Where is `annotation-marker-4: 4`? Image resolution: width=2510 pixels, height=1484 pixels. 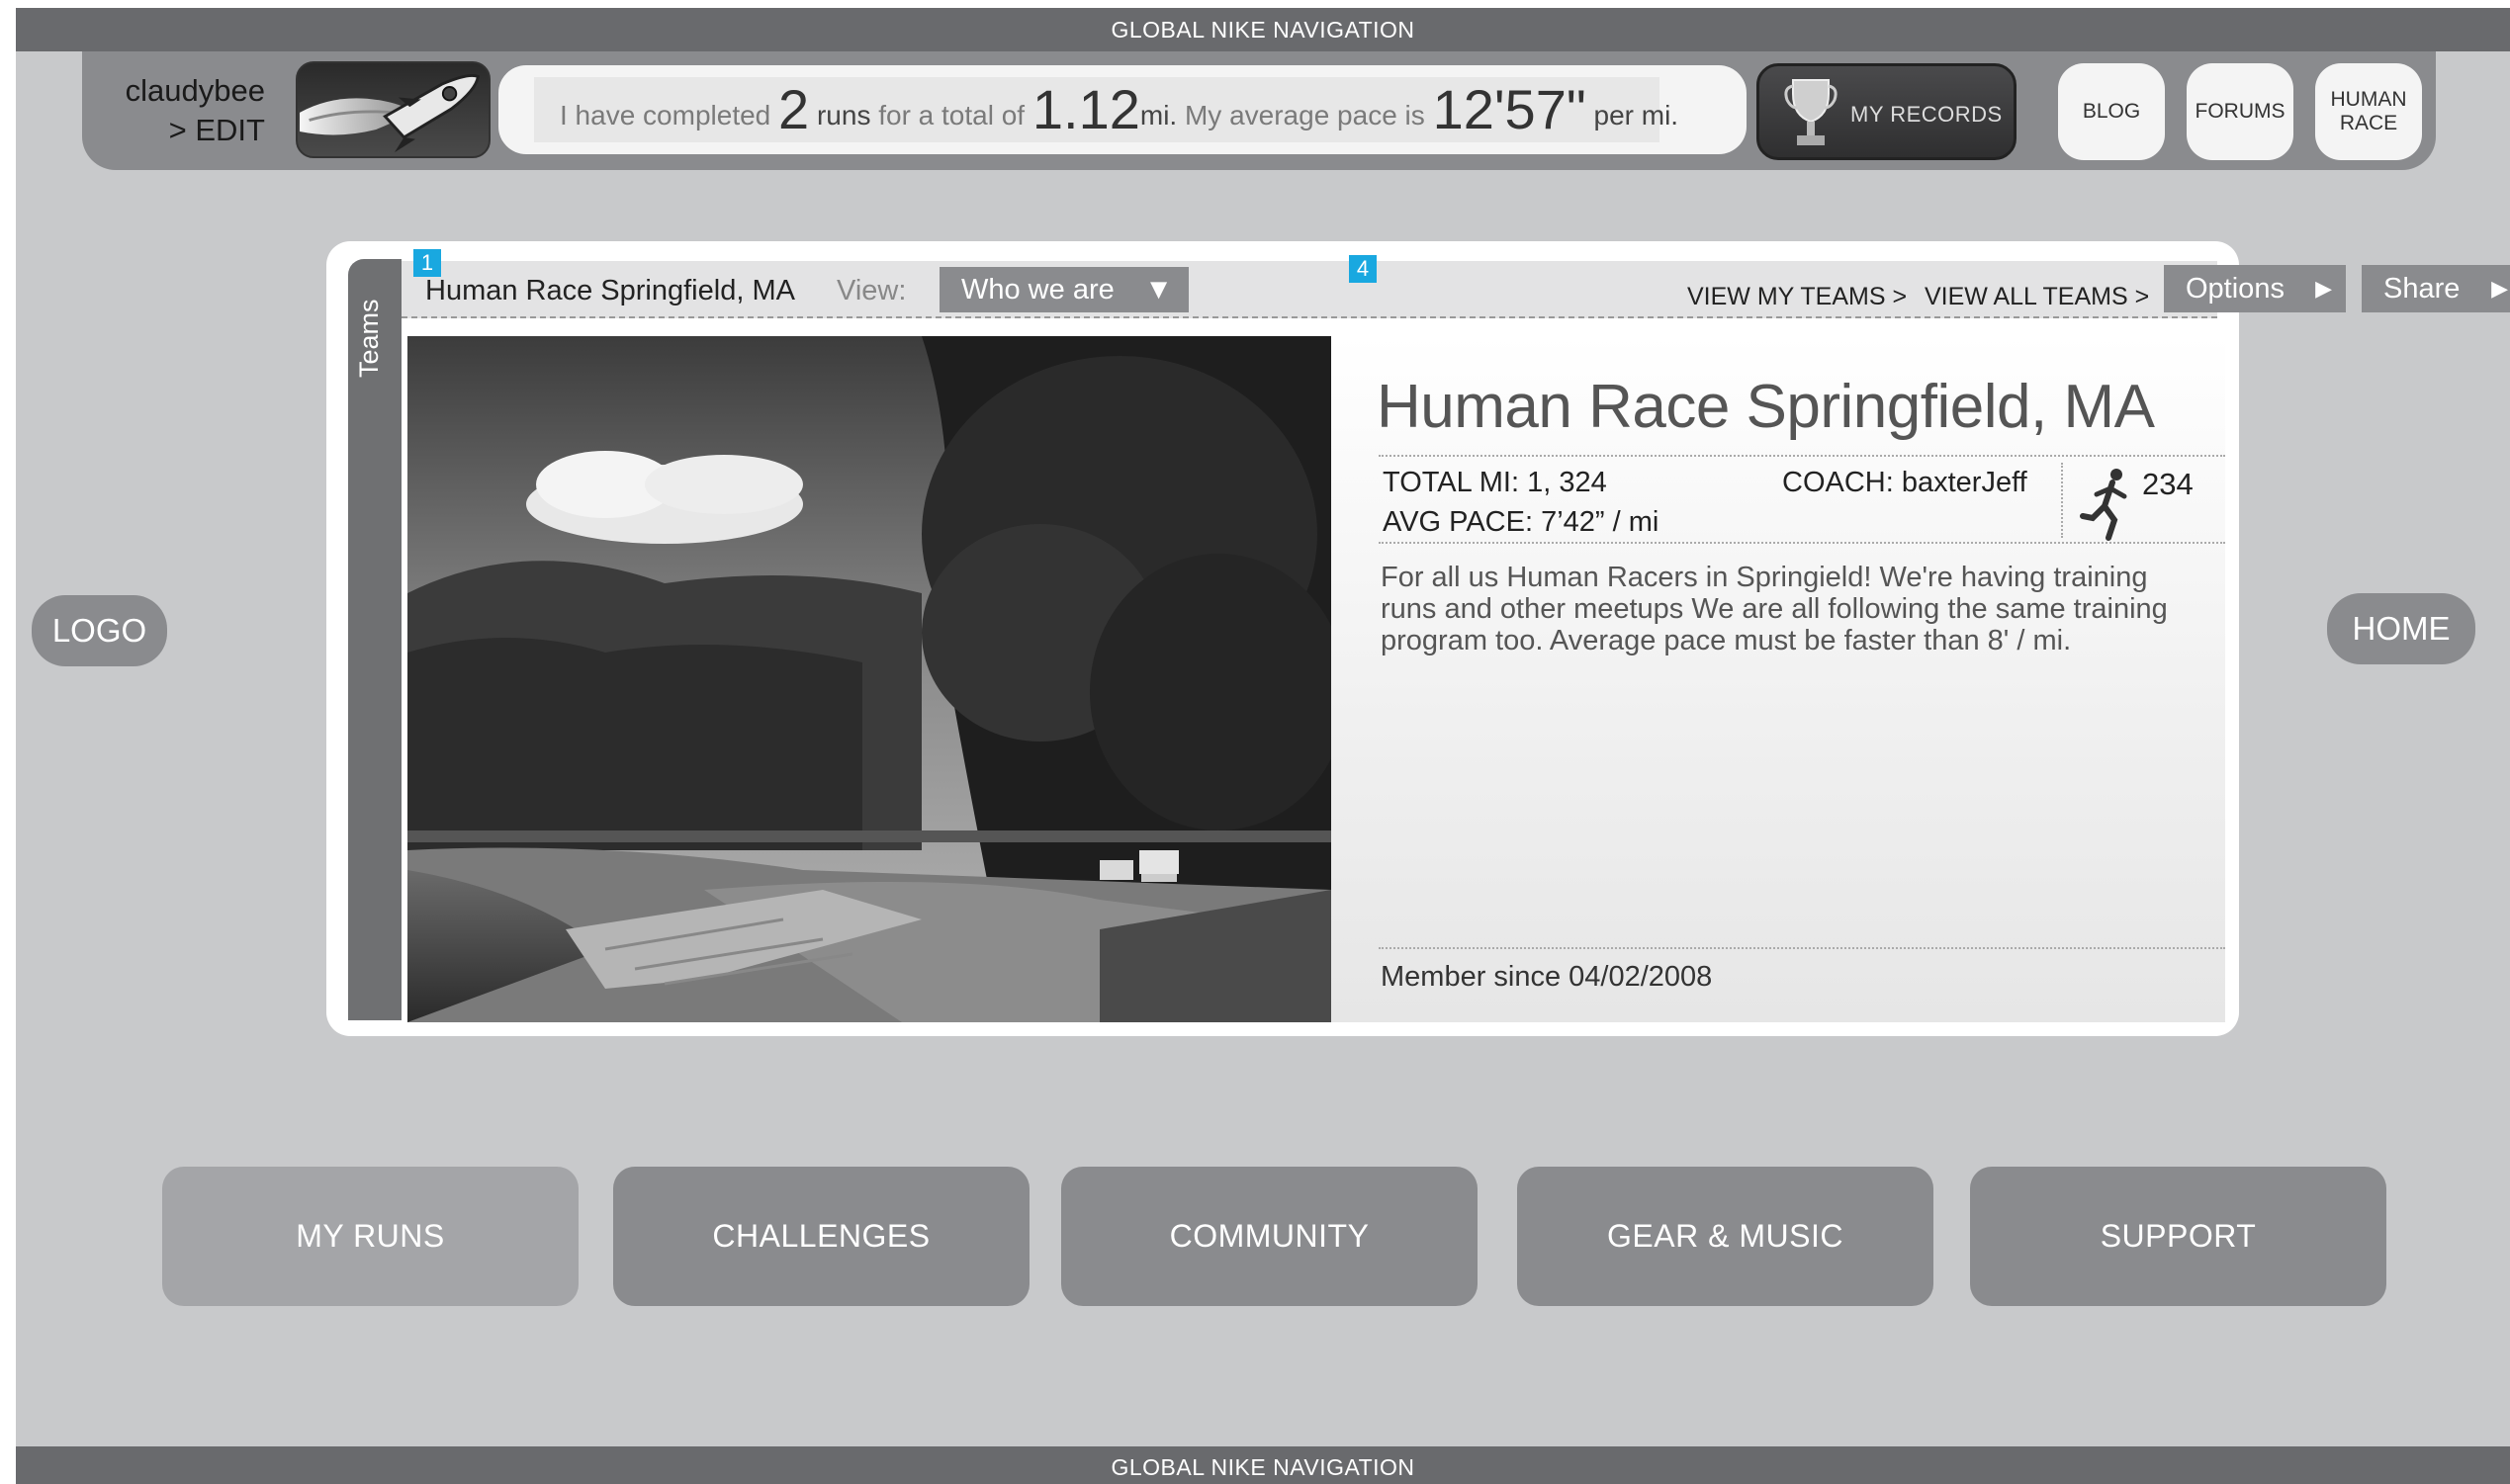 annotation-marker-4: 4 is located at coordinates (1363, 269).